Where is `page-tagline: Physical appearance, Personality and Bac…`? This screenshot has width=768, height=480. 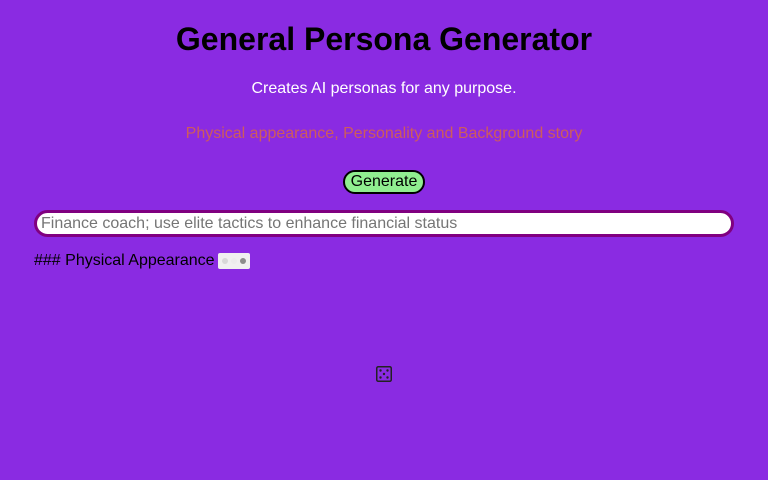
page-tagline: Physical appearance, Personality and Bac… is located at coordinates (384, 133).